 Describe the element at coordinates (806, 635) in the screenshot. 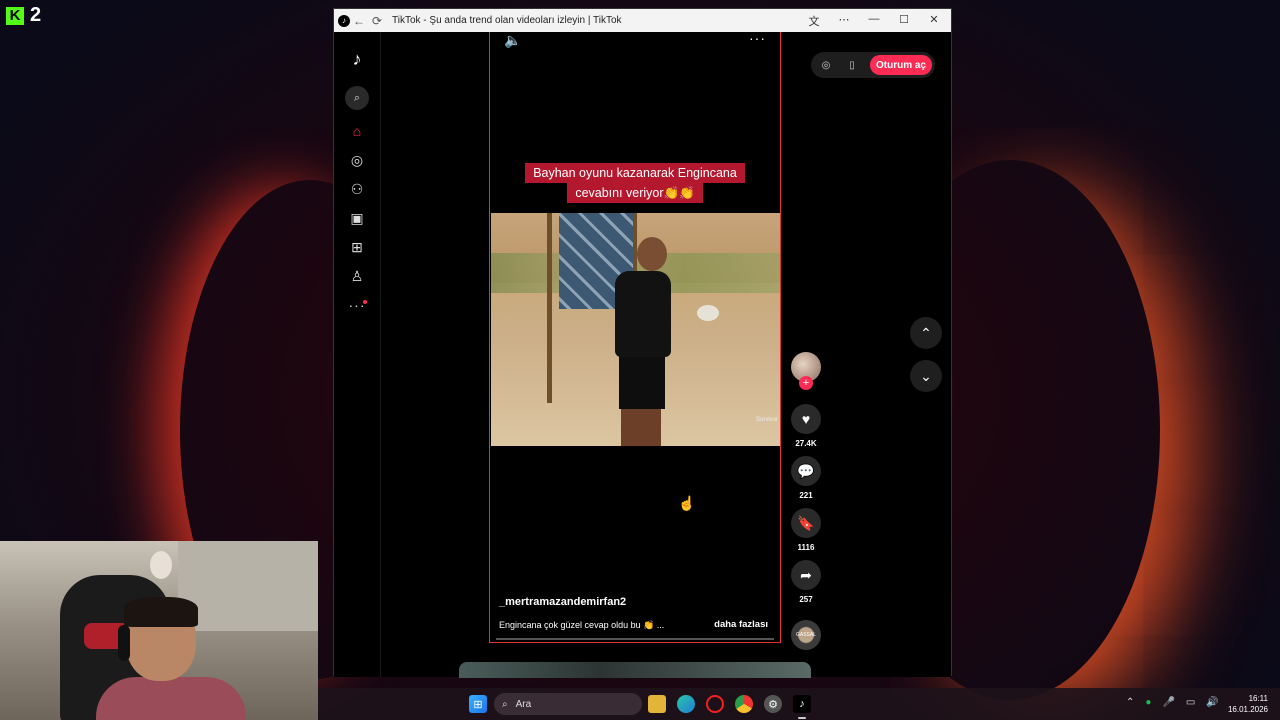

I see `sound-disc: GASSAL` at that location.